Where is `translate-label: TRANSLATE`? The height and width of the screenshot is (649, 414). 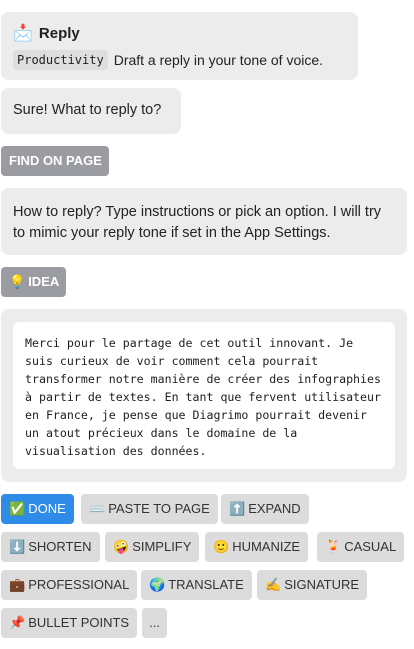 translate-label: TRANSLATE is located at coordinates (206, 584).